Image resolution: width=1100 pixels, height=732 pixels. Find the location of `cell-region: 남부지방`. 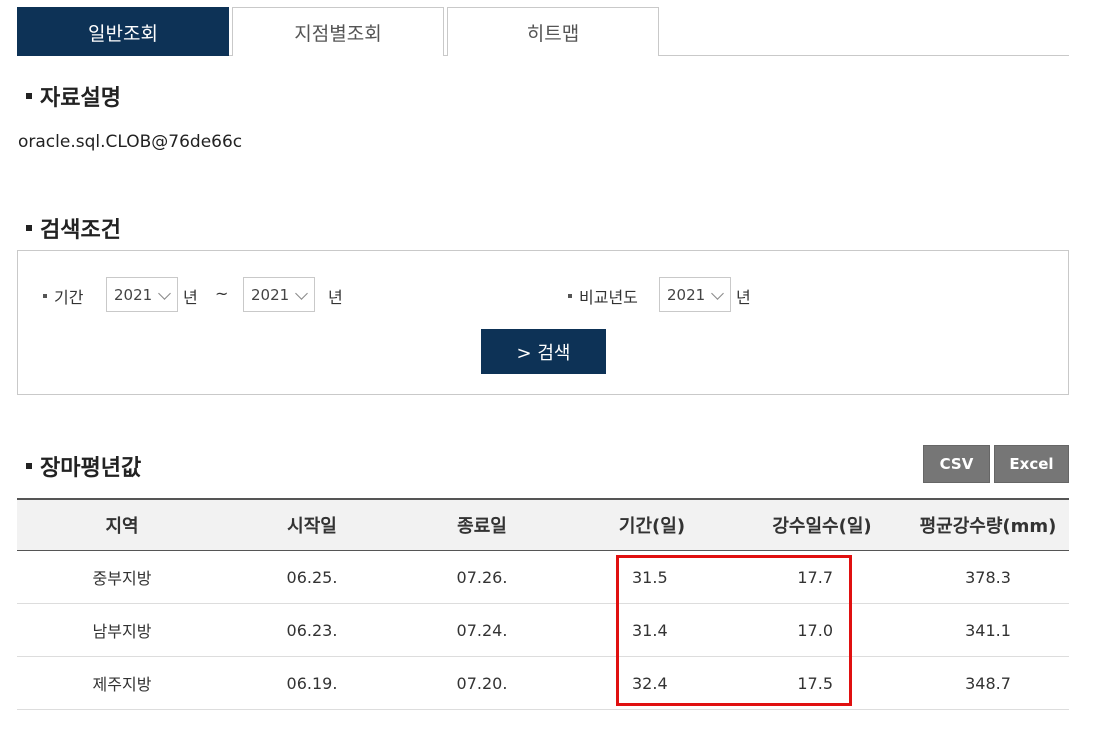

cell-region: 남부지방 is located at coordinates (122, 631).